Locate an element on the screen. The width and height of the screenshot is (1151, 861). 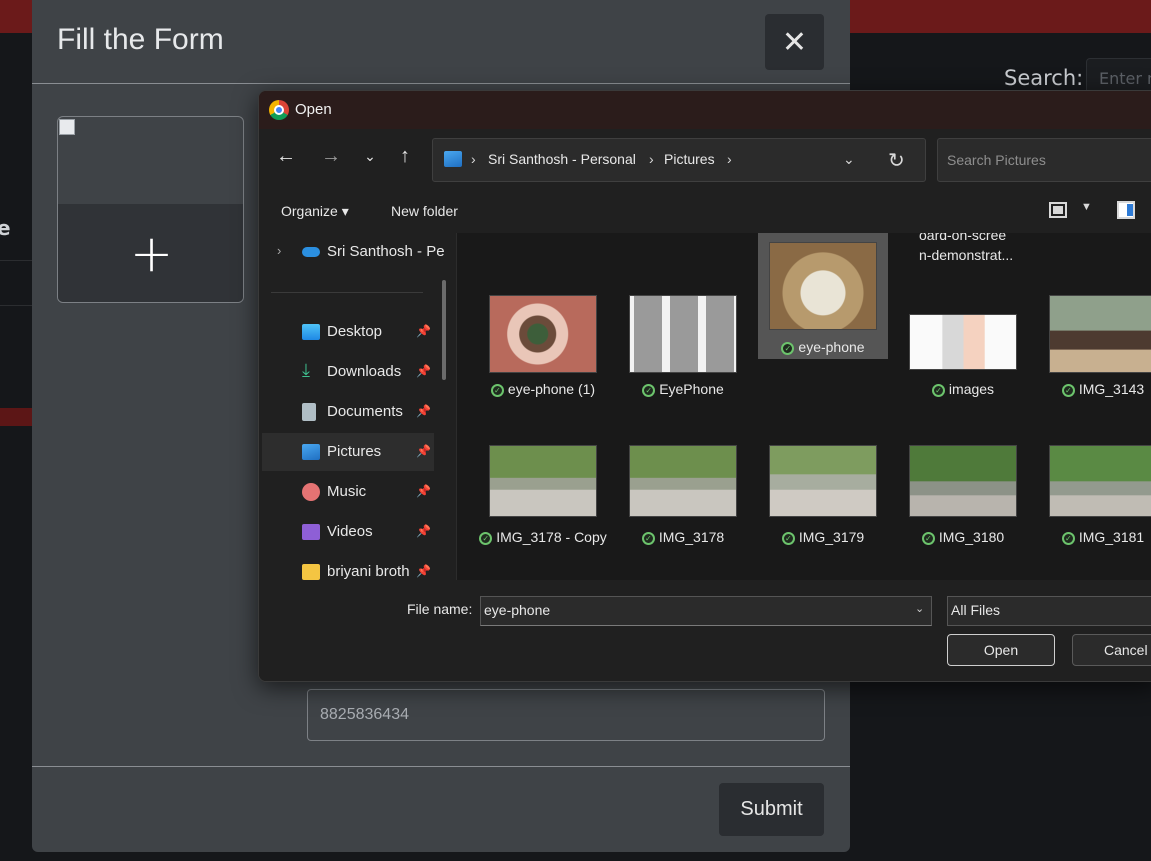
nav-item-downloads: ⤓ Downloads 📌 is located at coordinates (348, 372).